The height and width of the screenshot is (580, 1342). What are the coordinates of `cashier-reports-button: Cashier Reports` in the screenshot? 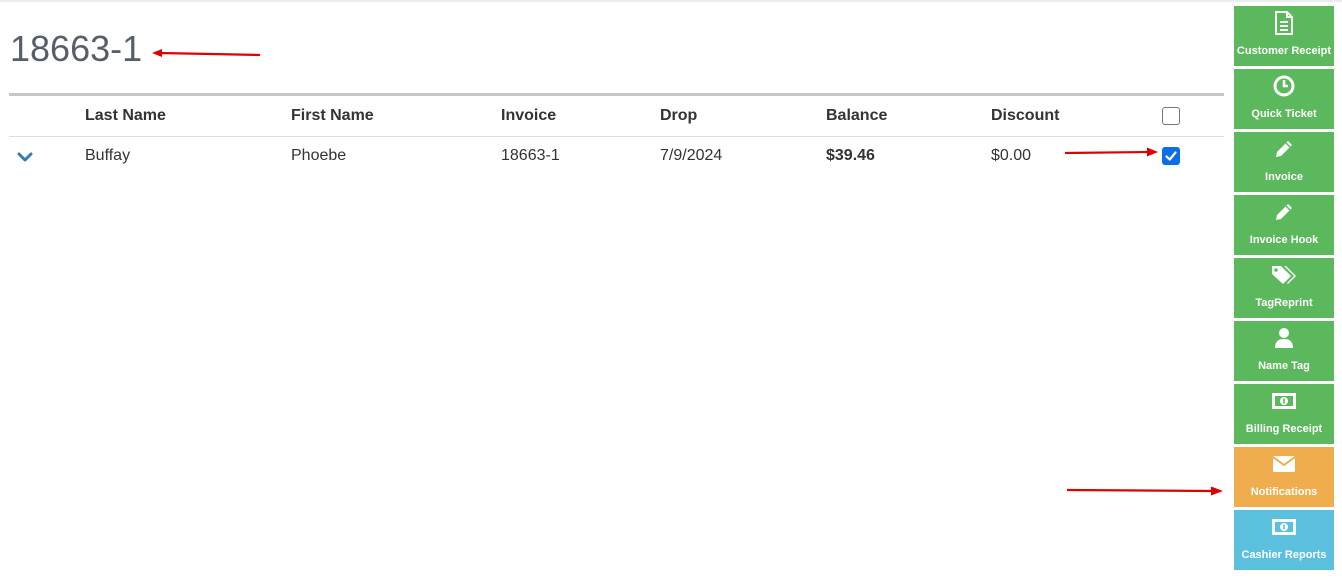 It's located at (1284, 540).